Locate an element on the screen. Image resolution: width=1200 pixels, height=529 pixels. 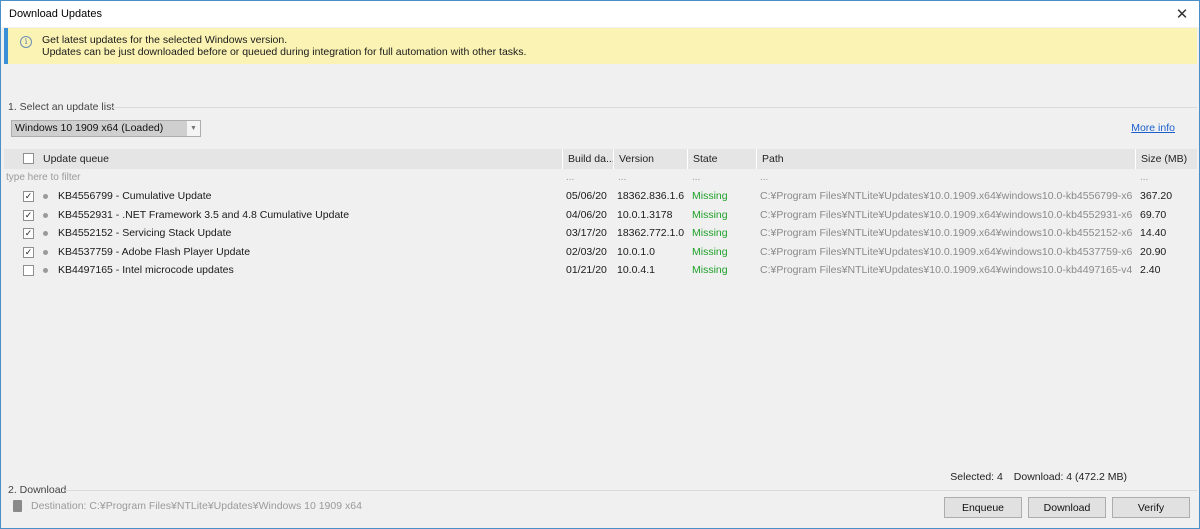
chevron-down-icon: ▼ is located at coordinates (193, 128).